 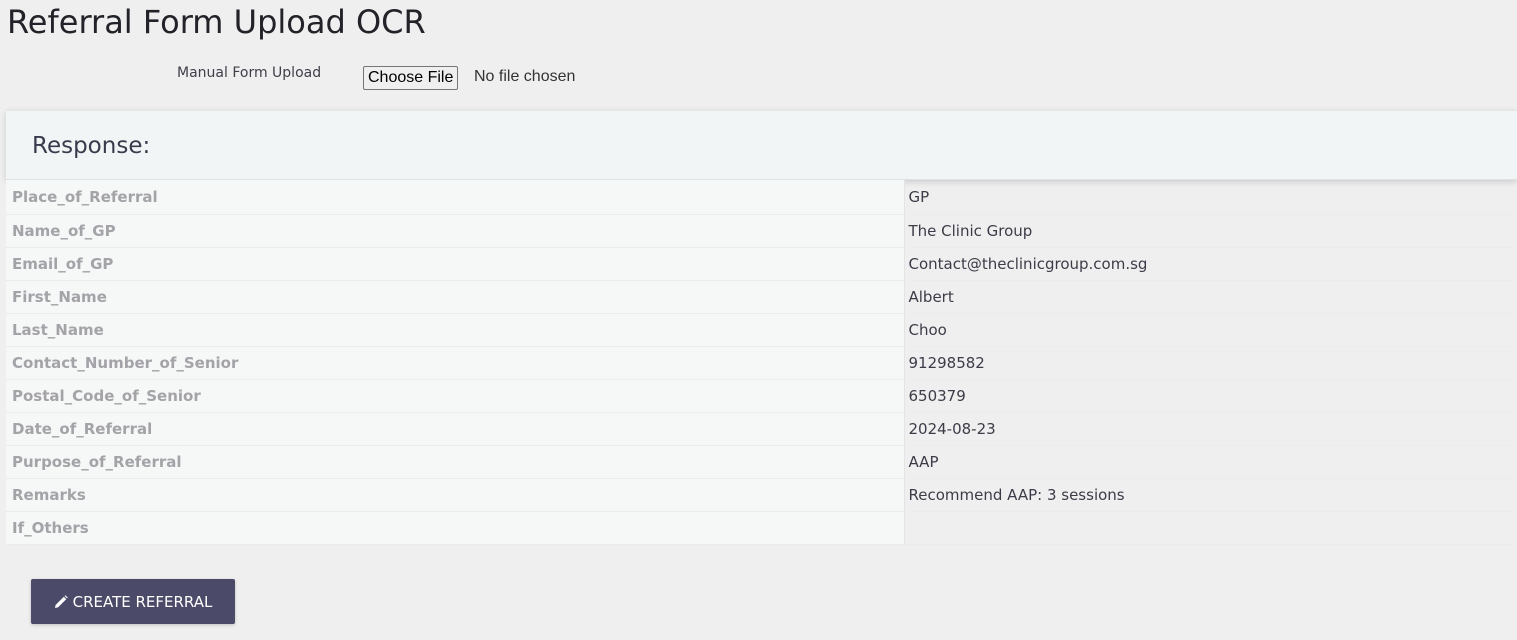 I want to click on table-row: Contact_Number_of_Senior 91298582, so click(x=761, y=363).